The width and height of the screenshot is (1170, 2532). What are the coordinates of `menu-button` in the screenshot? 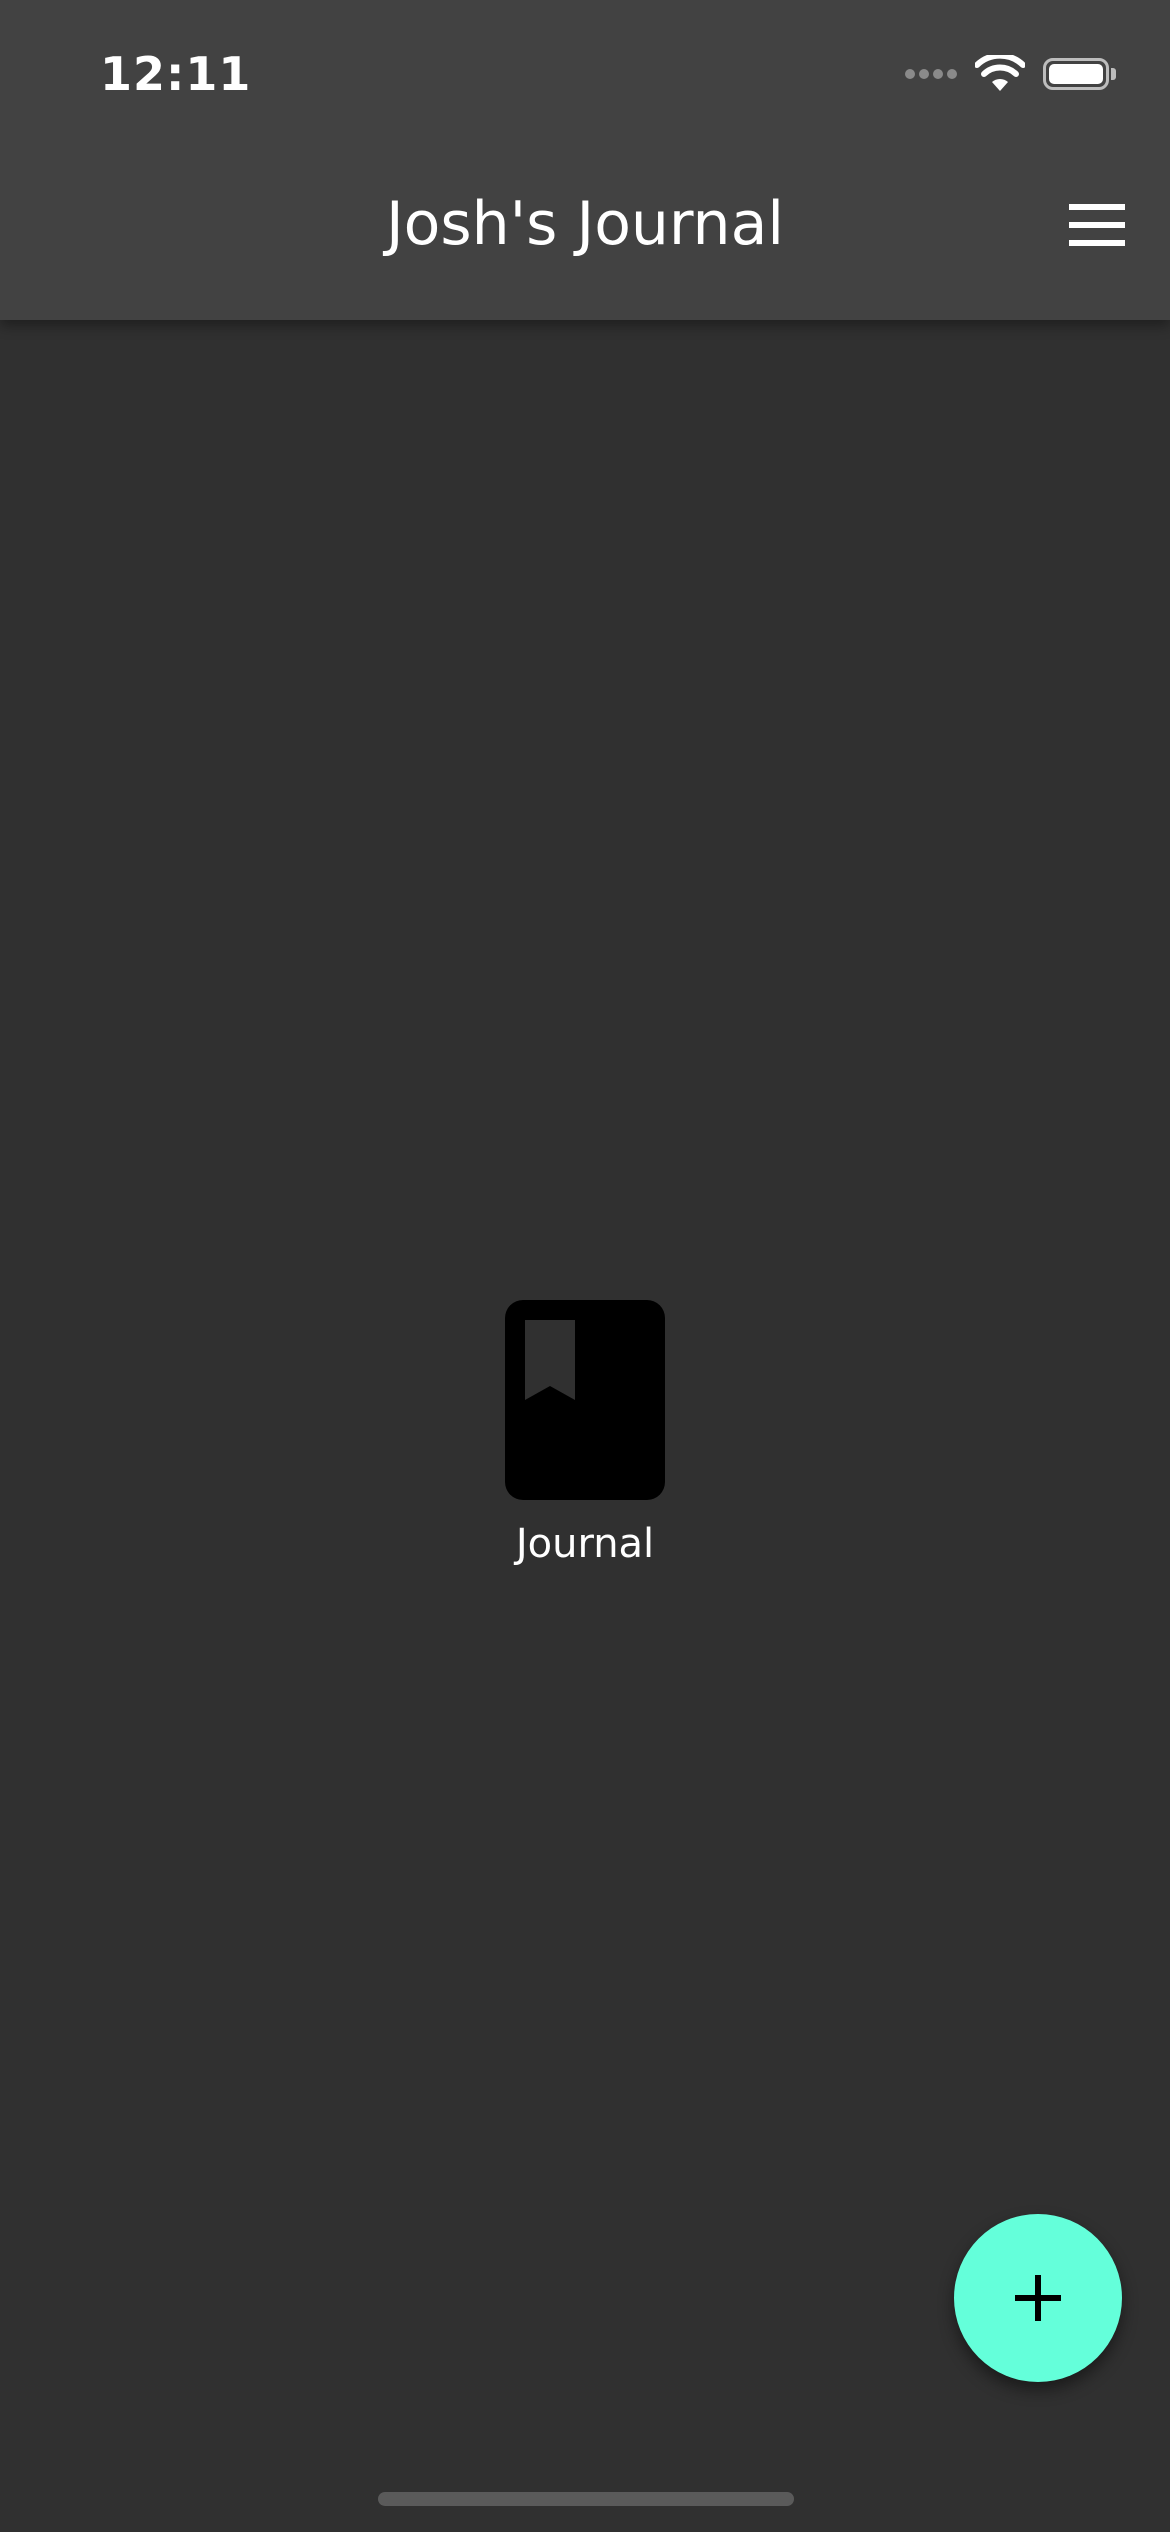 It's located at (1097, 225).